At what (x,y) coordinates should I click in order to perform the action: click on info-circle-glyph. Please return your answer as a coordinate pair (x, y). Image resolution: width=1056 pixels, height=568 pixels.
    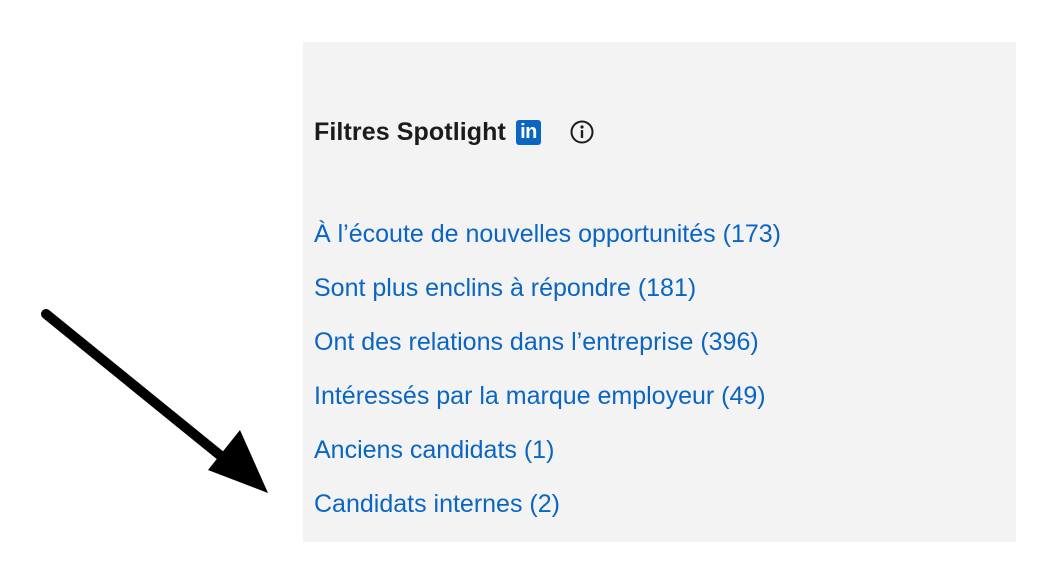
    Looking at the image, I should click on (582, 132).